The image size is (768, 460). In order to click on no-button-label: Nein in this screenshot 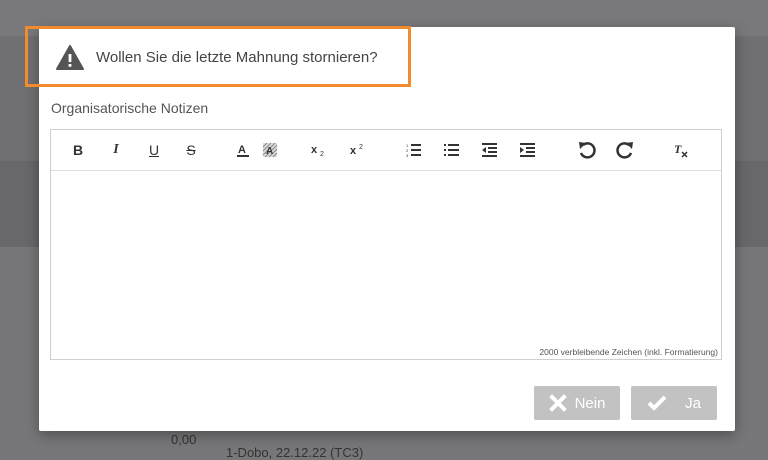, I will do `click(590, 403)`.